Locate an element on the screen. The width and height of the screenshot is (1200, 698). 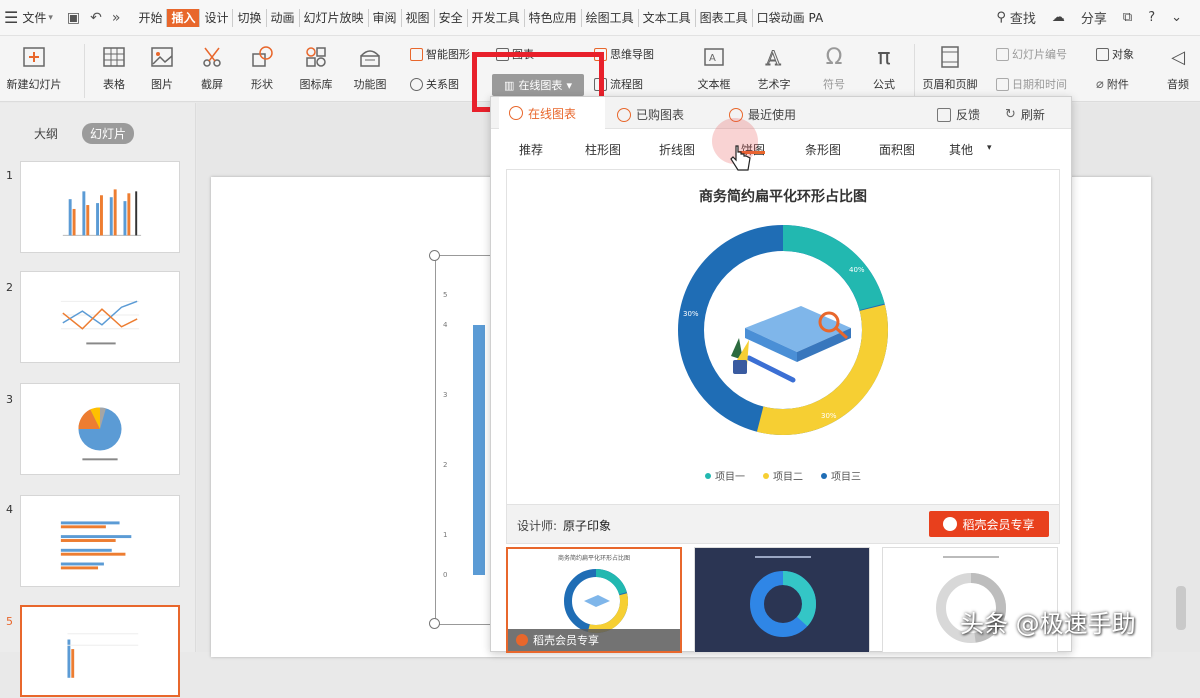
refresh-label: 刷新 is located at coordinates (1032, 115).